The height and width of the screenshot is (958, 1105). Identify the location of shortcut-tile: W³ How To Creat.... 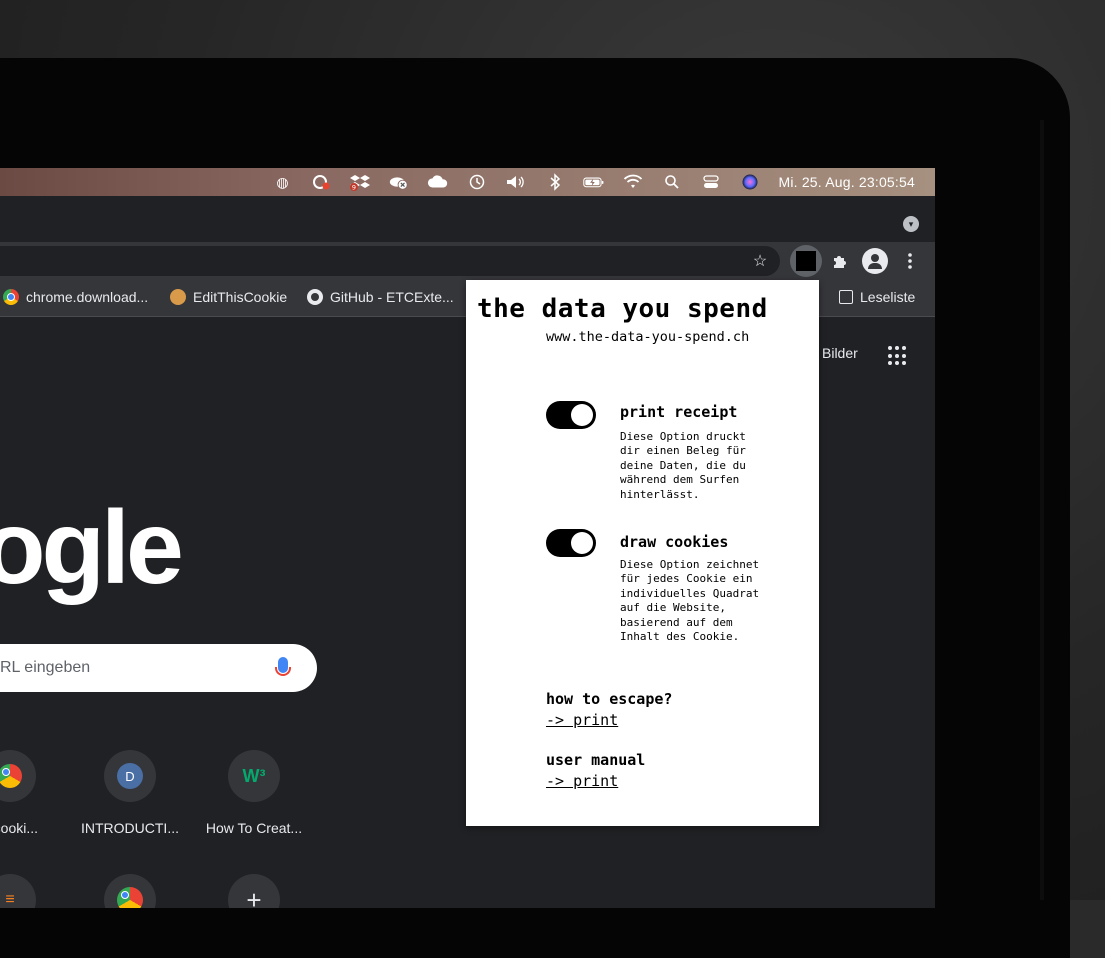
(254, 793).